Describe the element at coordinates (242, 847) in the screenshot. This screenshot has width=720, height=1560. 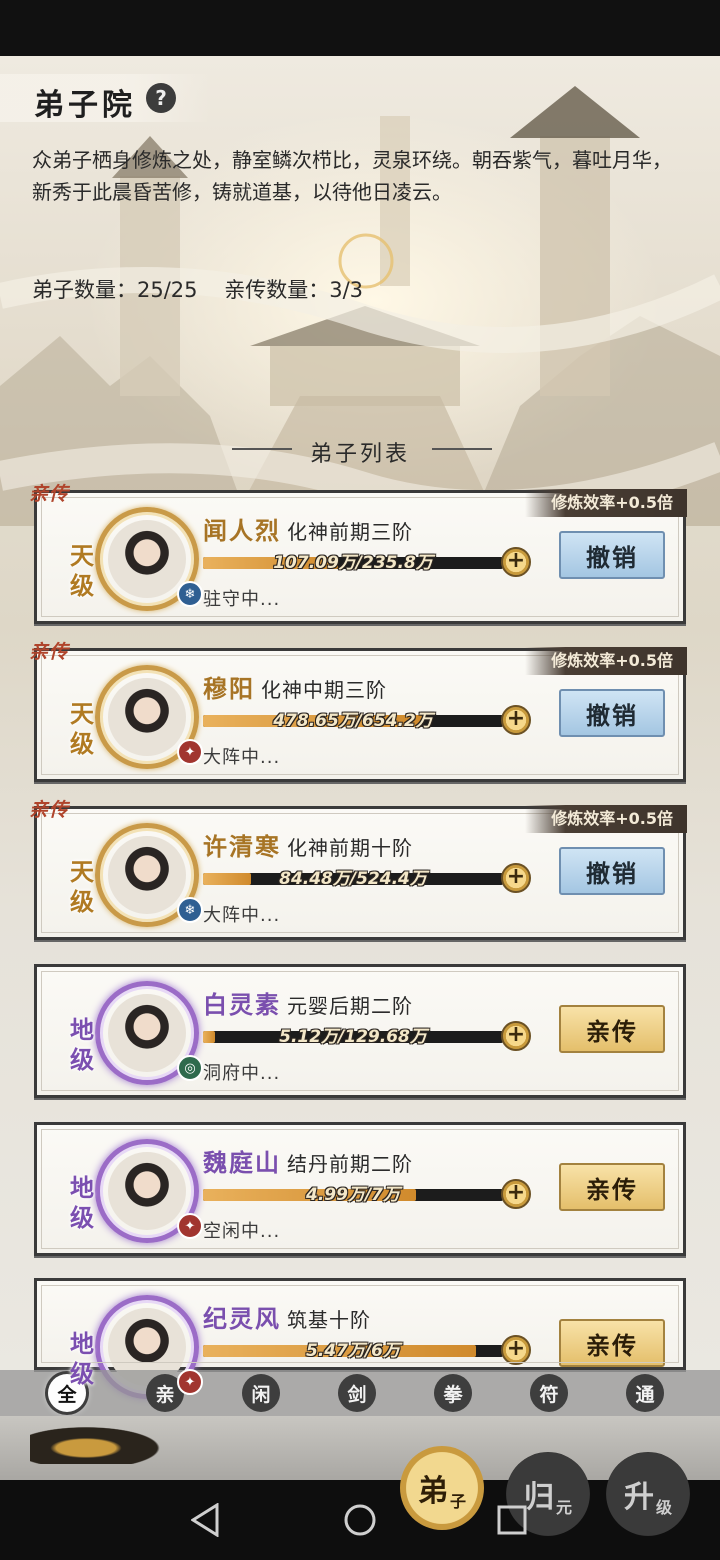
I see `disciple-name-text: 许清寒` at that location.